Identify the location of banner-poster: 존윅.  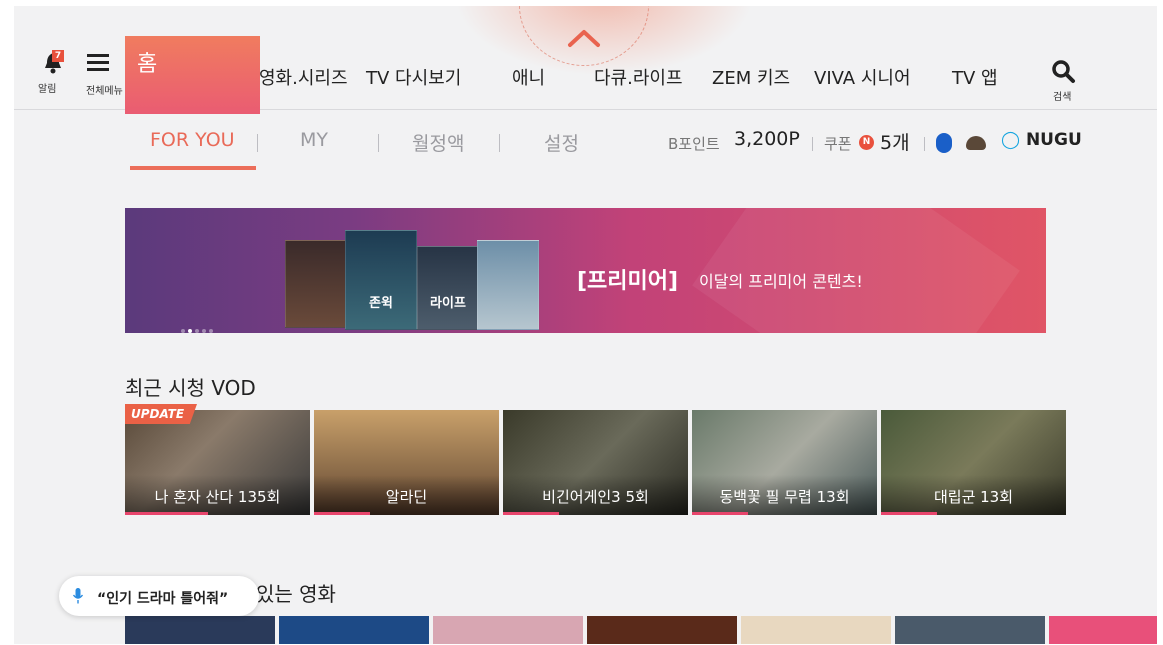
(381, 280).